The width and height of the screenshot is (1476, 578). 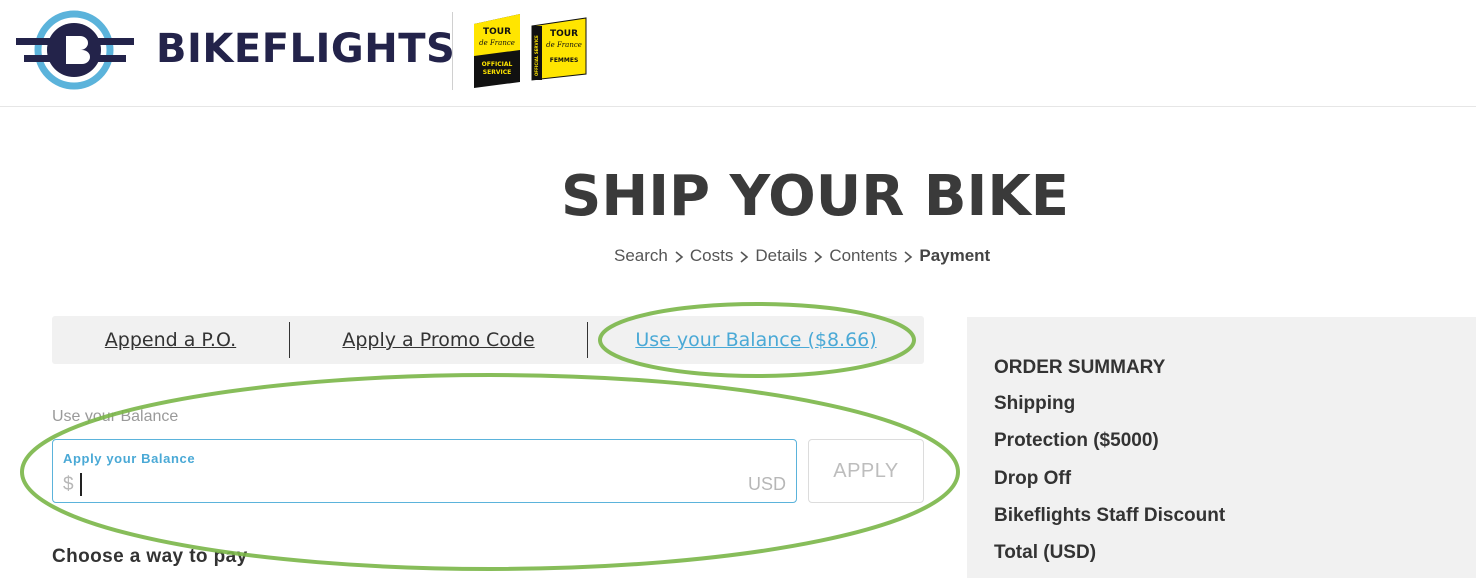 I want to click on breadcrumb: Search Costs Details Contents Payment, so click(x=802, y=256).